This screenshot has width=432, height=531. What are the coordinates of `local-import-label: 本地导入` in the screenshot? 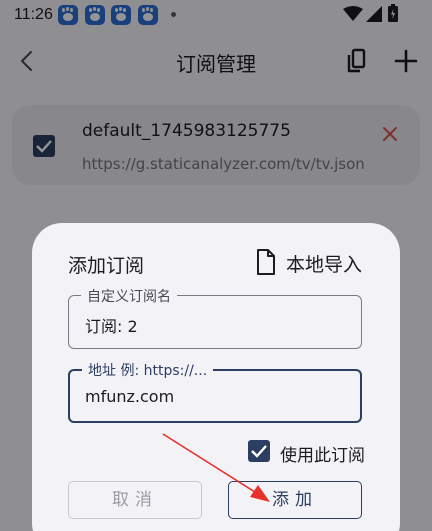 It's located at (324, 265).